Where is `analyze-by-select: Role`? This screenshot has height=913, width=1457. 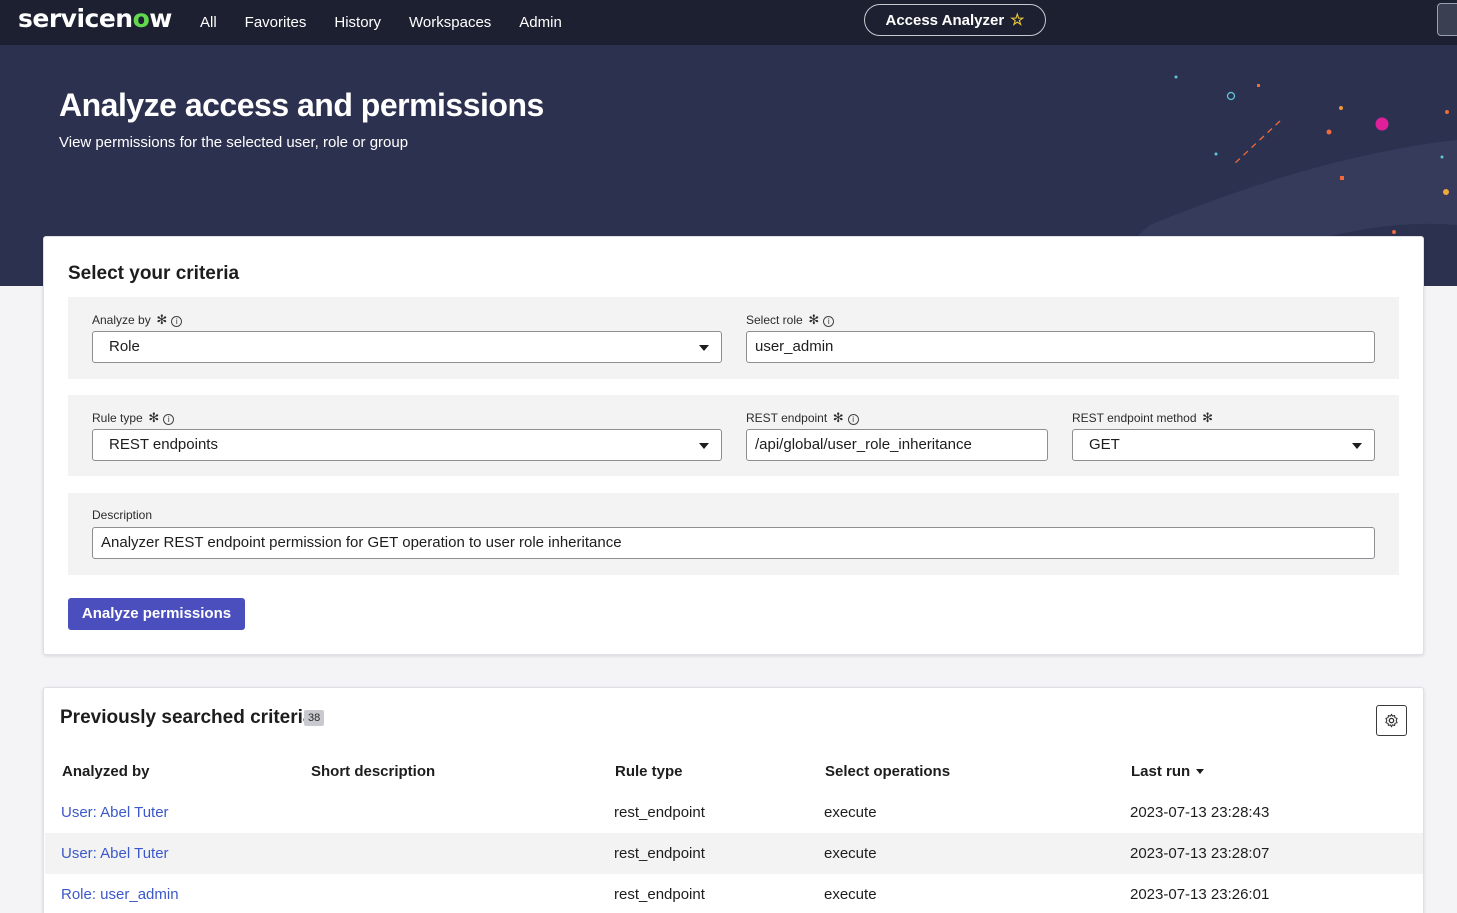
analyze-by-select: Role is located at coordinates (407, 347).